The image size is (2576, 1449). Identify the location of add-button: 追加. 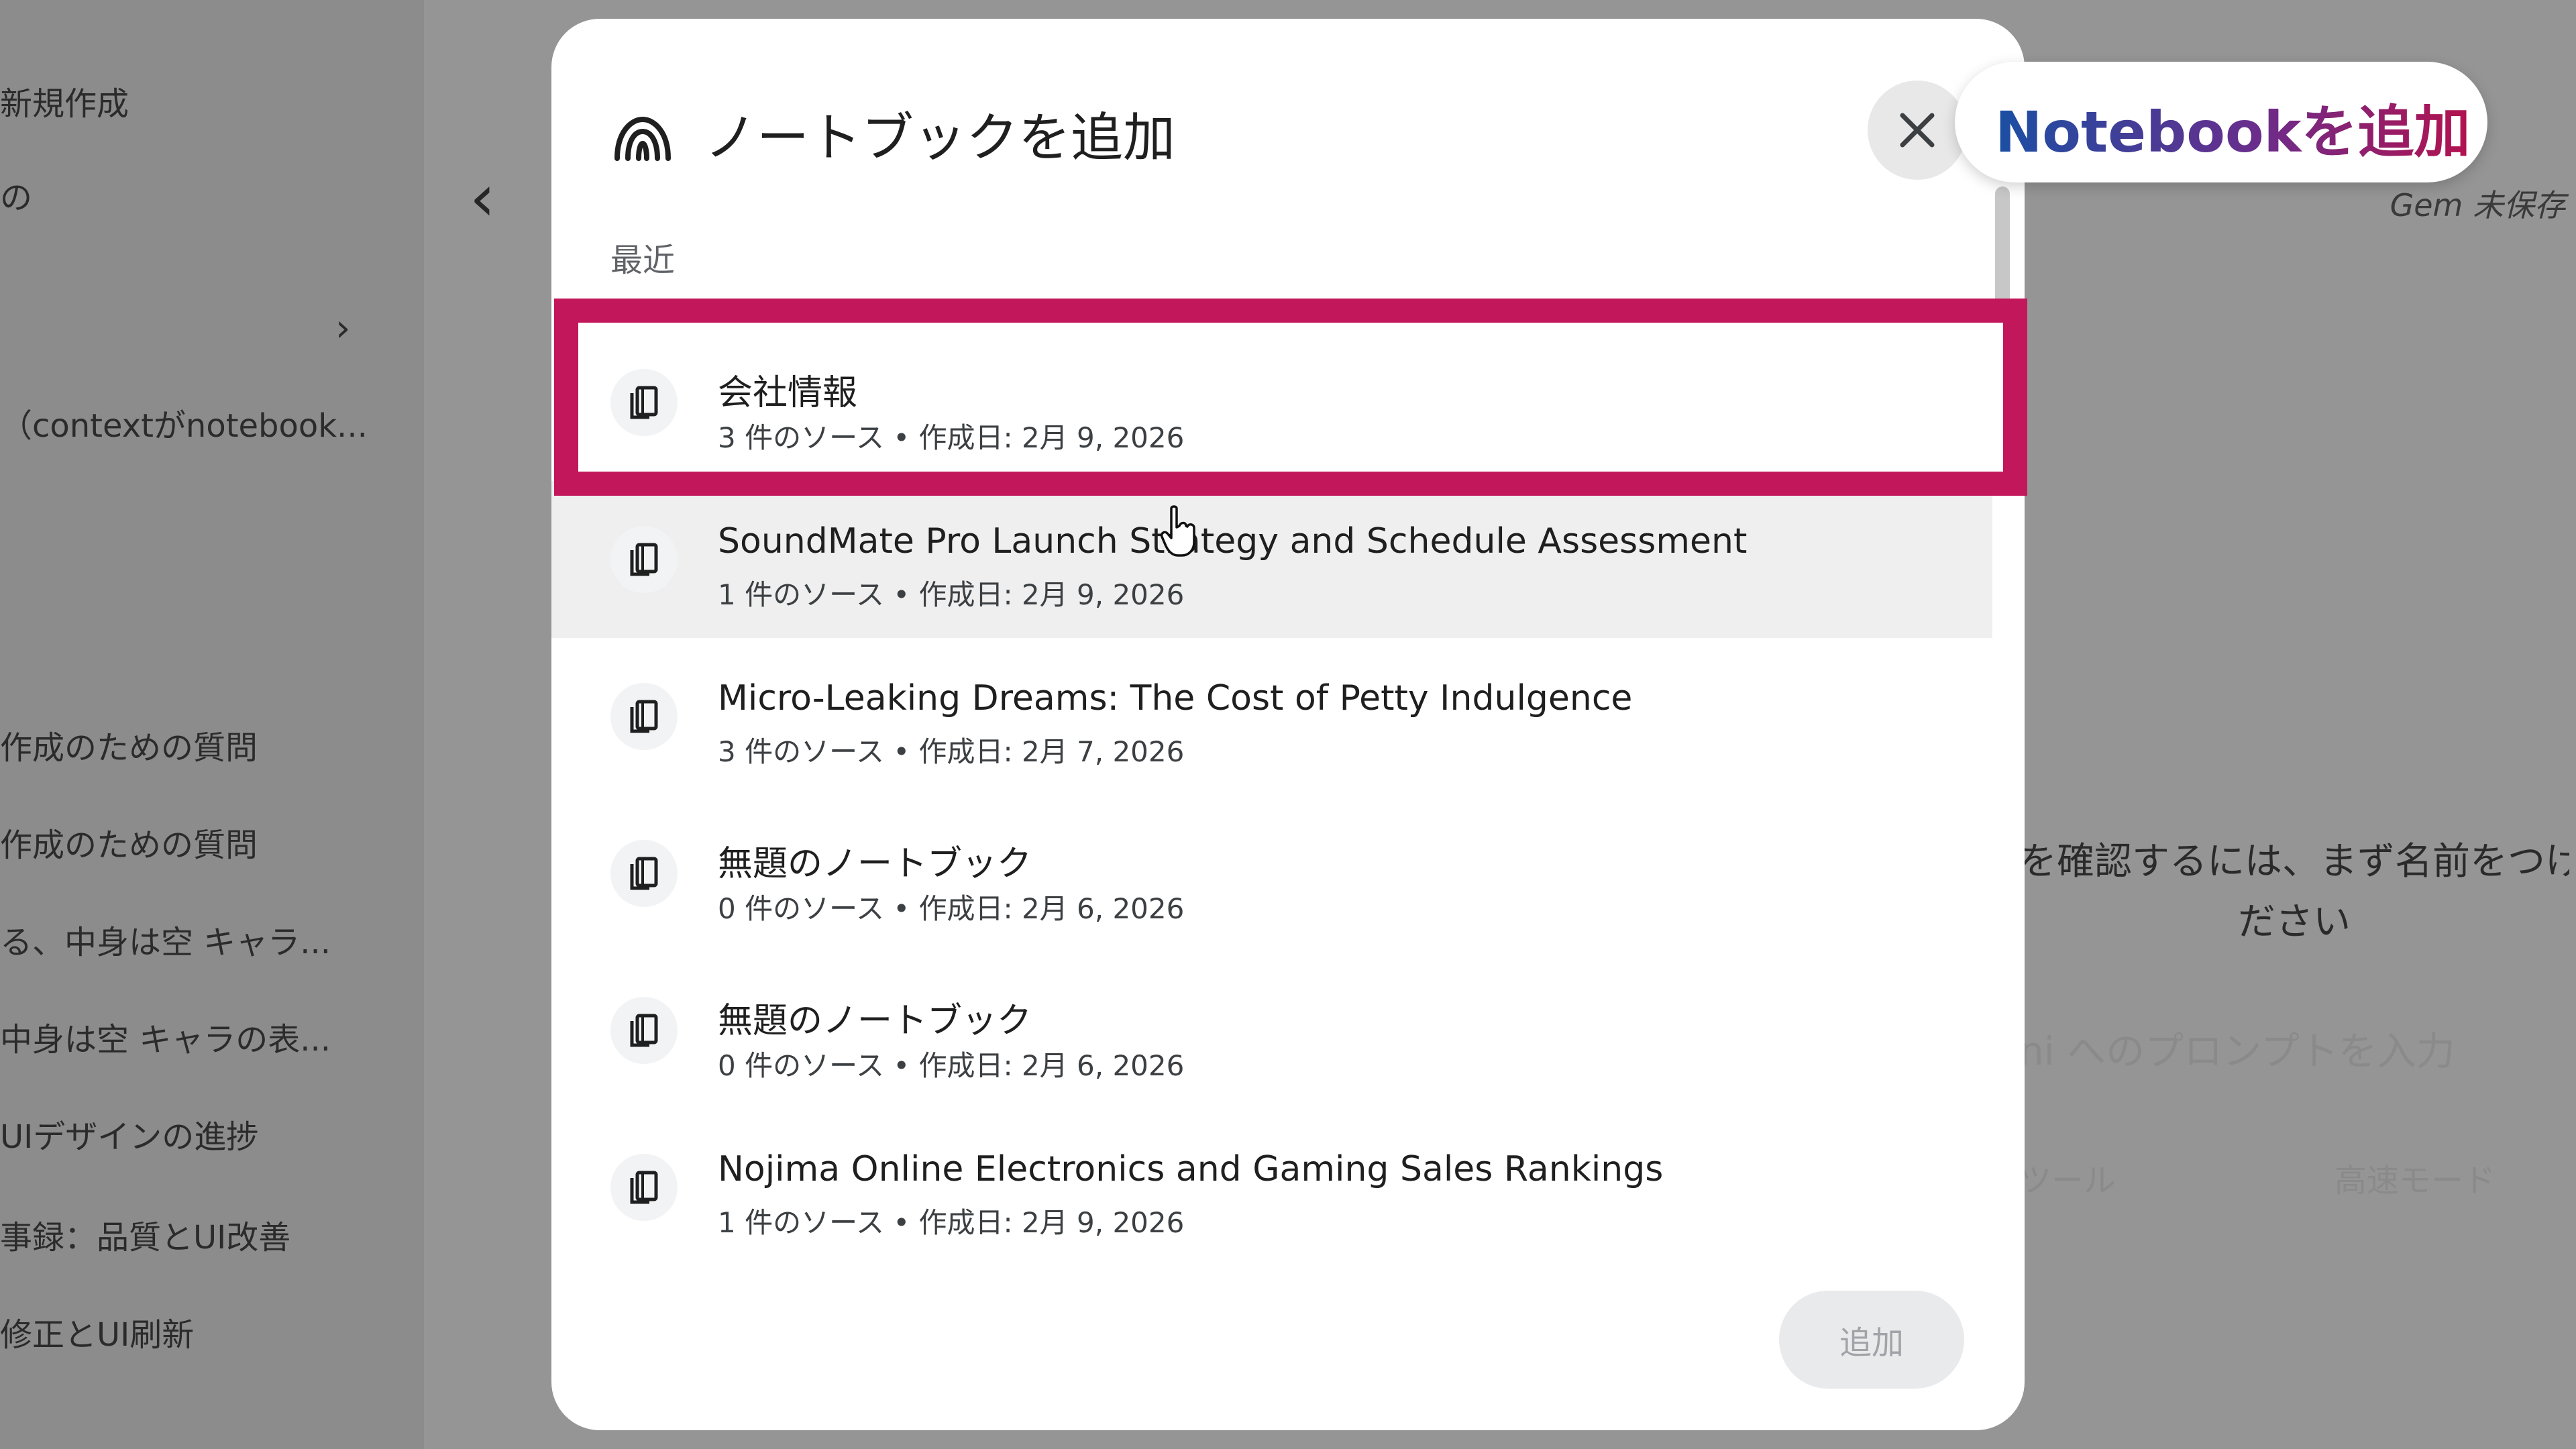
(1871, 1340).